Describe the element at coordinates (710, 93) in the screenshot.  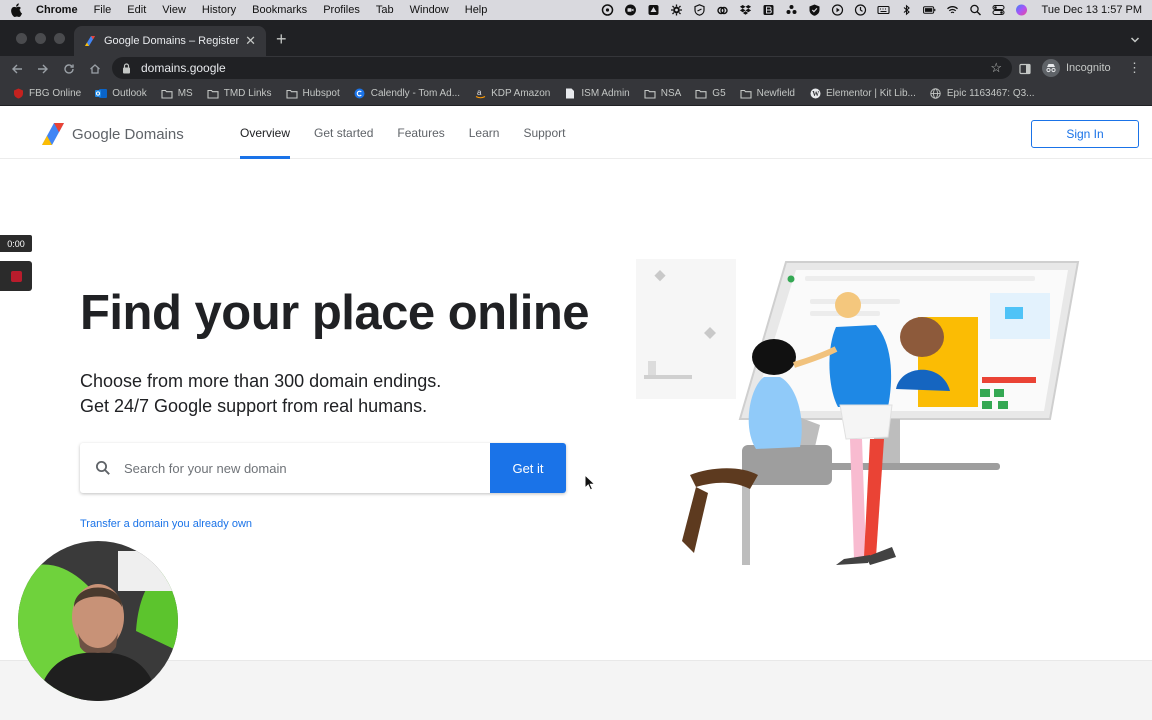
I see `bookmark-item: G5` at that location.